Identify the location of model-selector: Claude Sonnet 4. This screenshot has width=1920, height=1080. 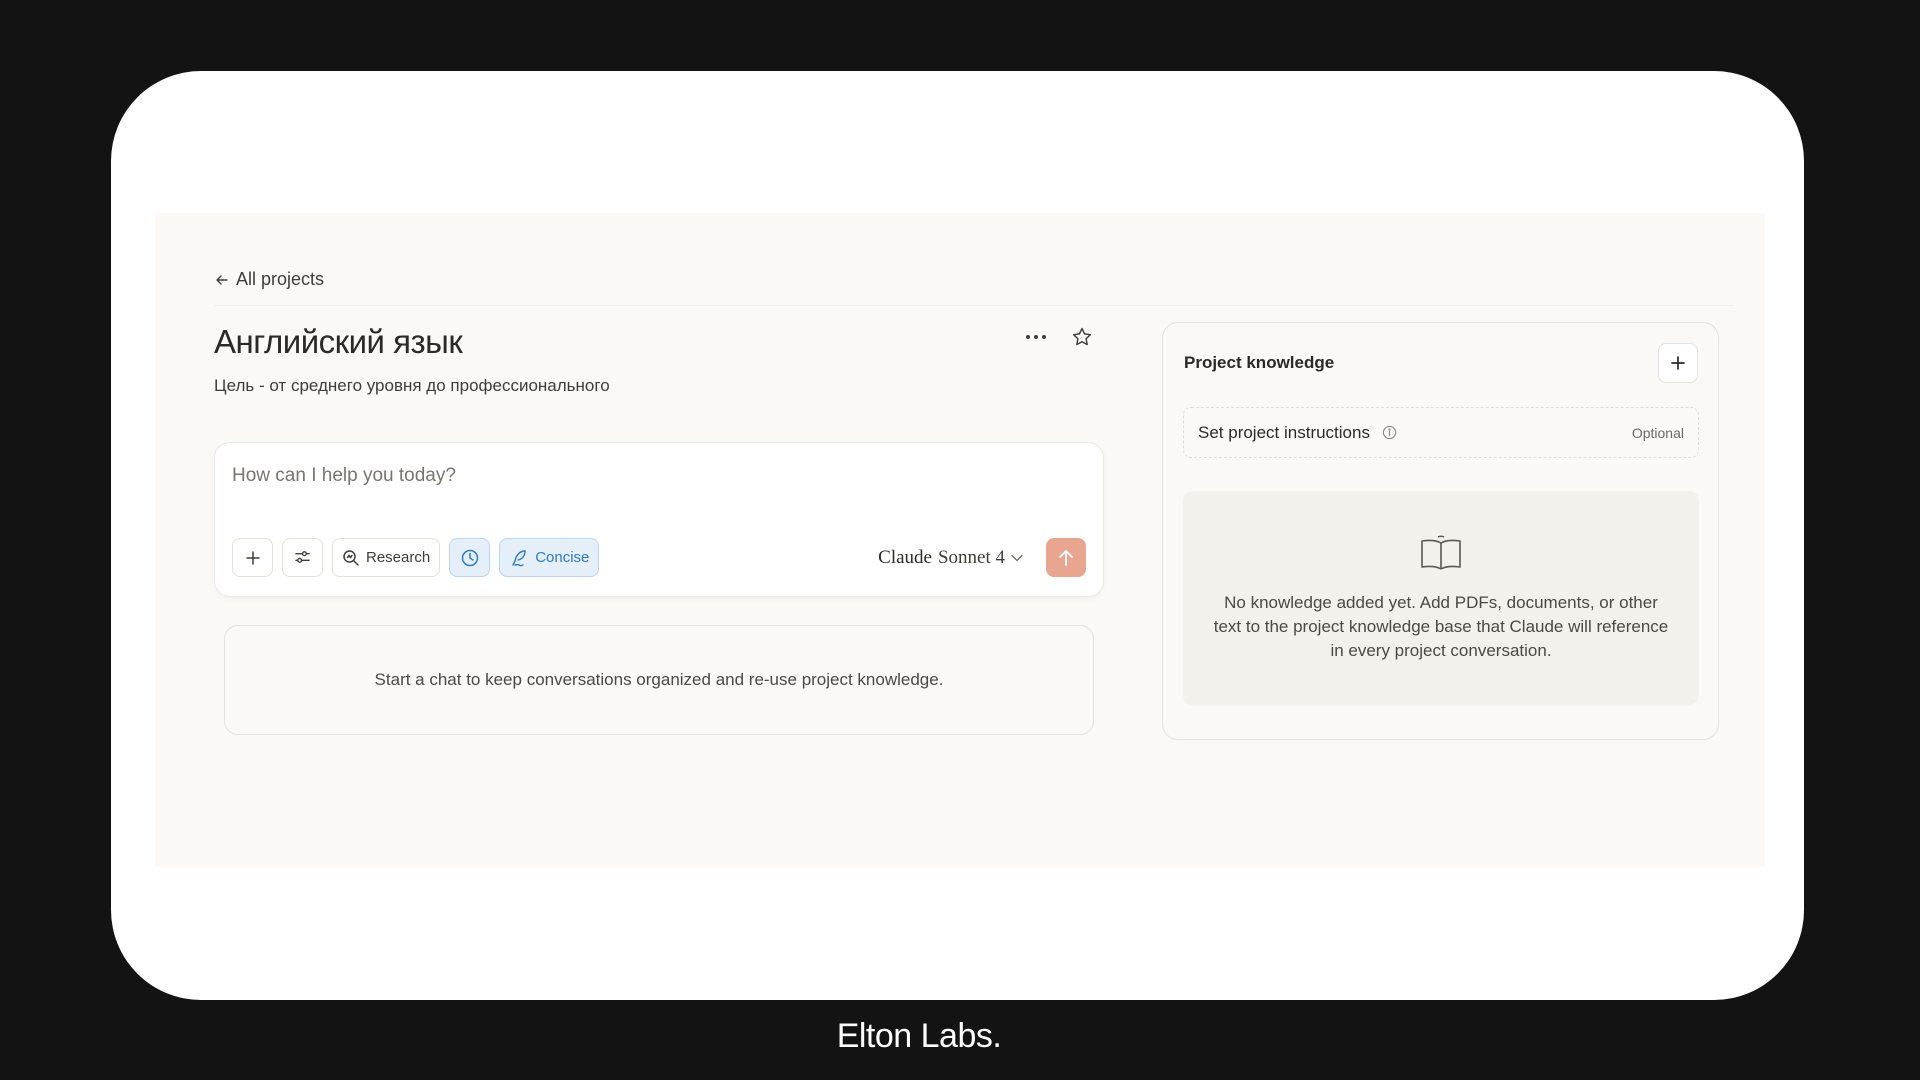
(950, 558).